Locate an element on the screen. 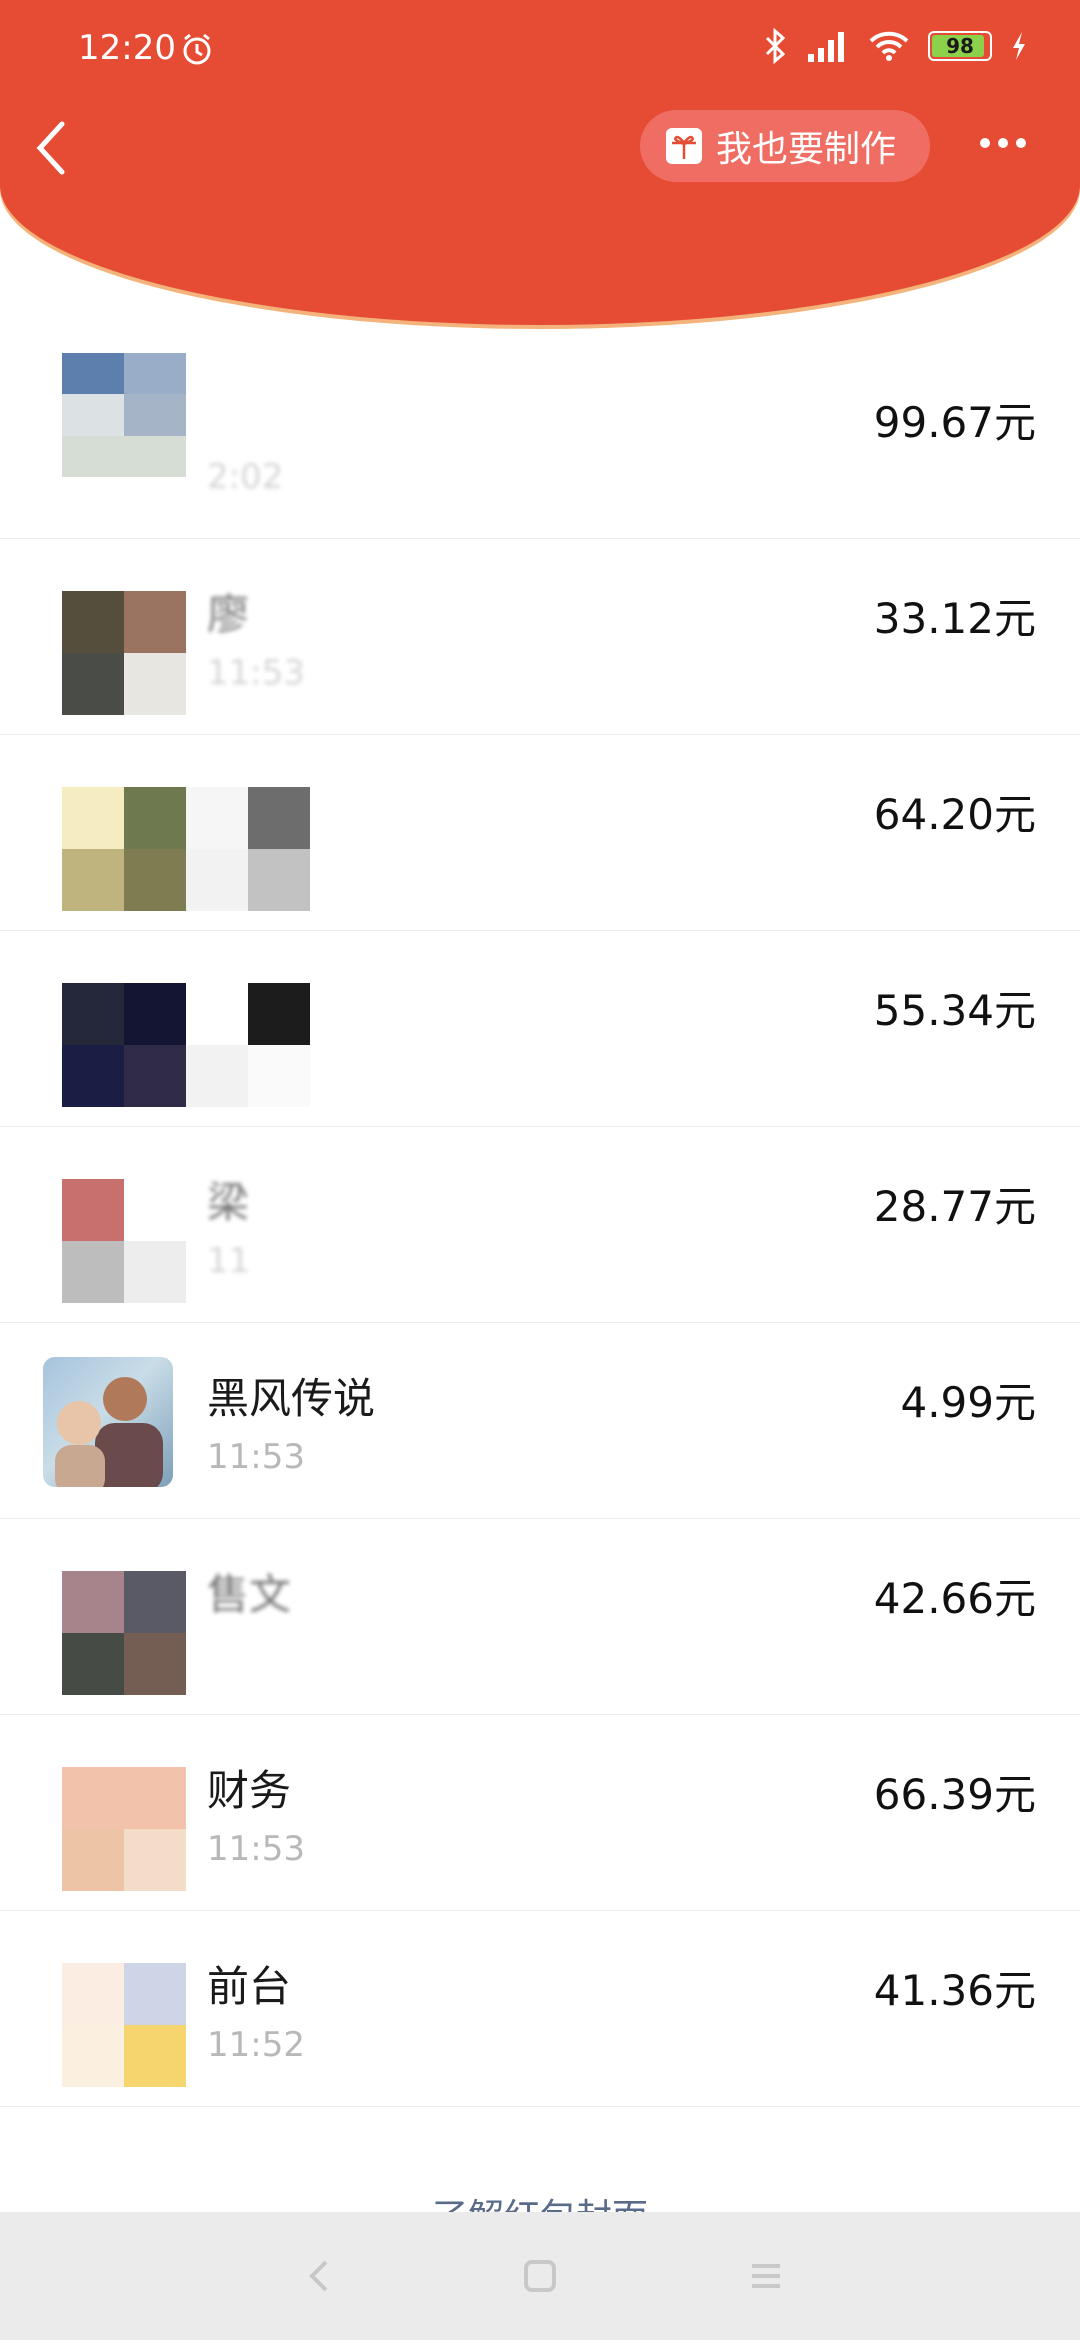 This screenshot has height=2340, width=1080. name: 售文 is located at coordinates (249, 1594).